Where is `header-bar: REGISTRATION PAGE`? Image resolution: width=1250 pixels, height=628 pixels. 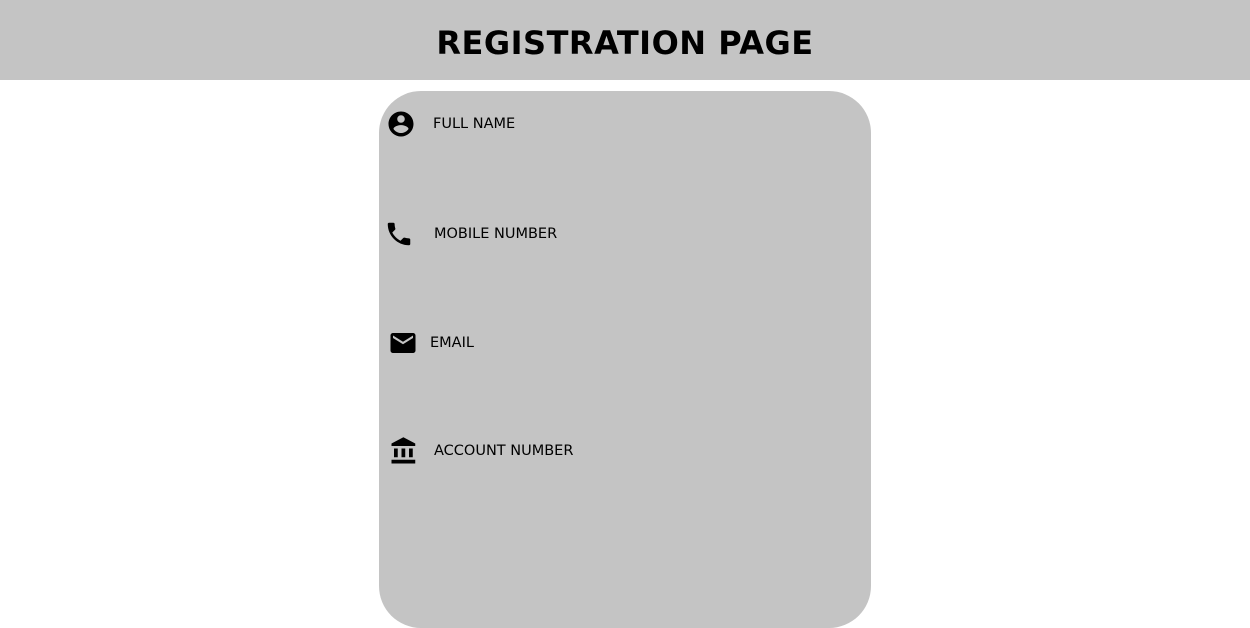
header-bar: REGISTRATION PAGE is located at coordinates (625, 40).